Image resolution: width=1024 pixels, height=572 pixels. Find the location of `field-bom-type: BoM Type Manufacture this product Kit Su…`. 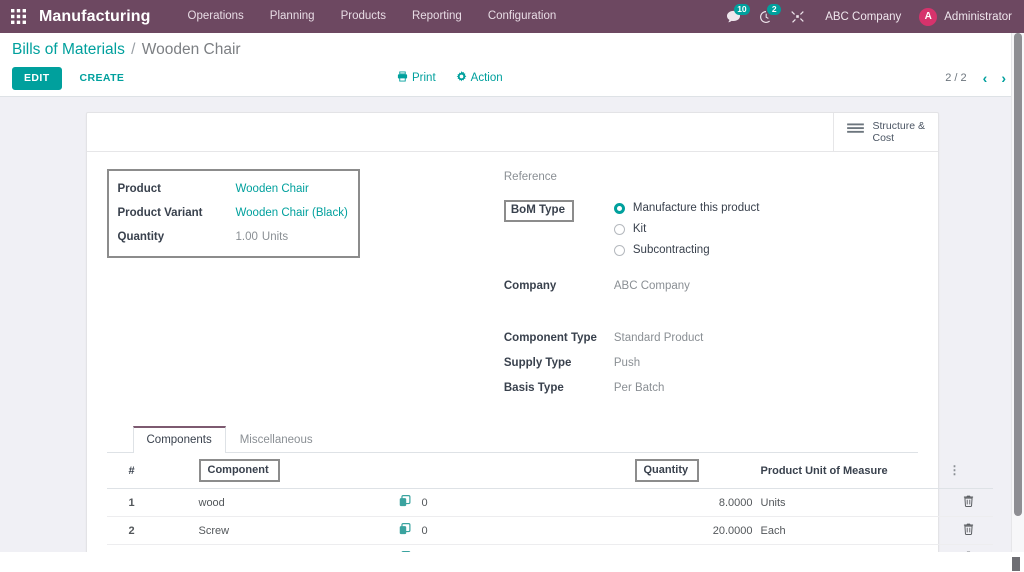

field-bom-type: BoM Type Manufacture this product Kit Su… is located at coordinates (710, 228).